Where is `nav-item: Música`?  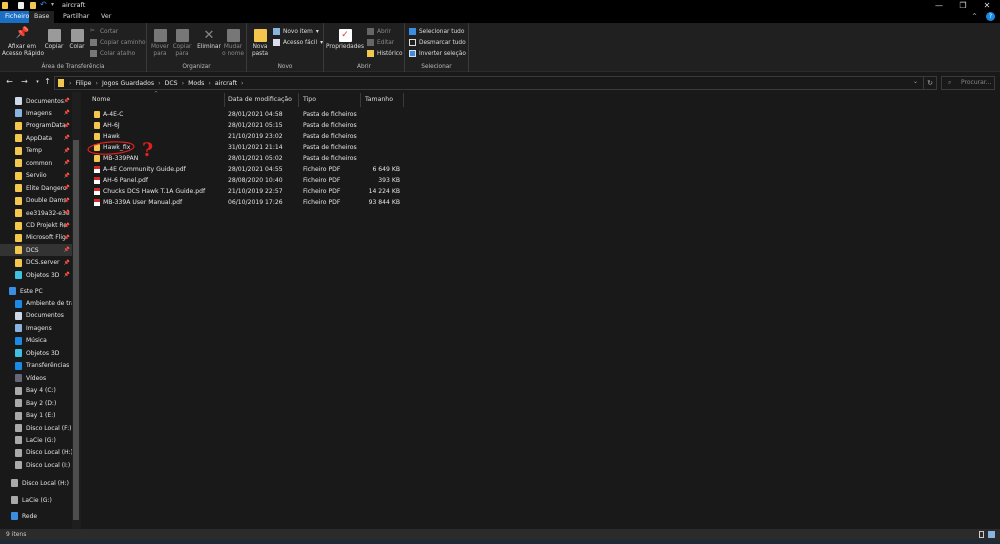
nav-item: Música is located at coordinates (36, 341).